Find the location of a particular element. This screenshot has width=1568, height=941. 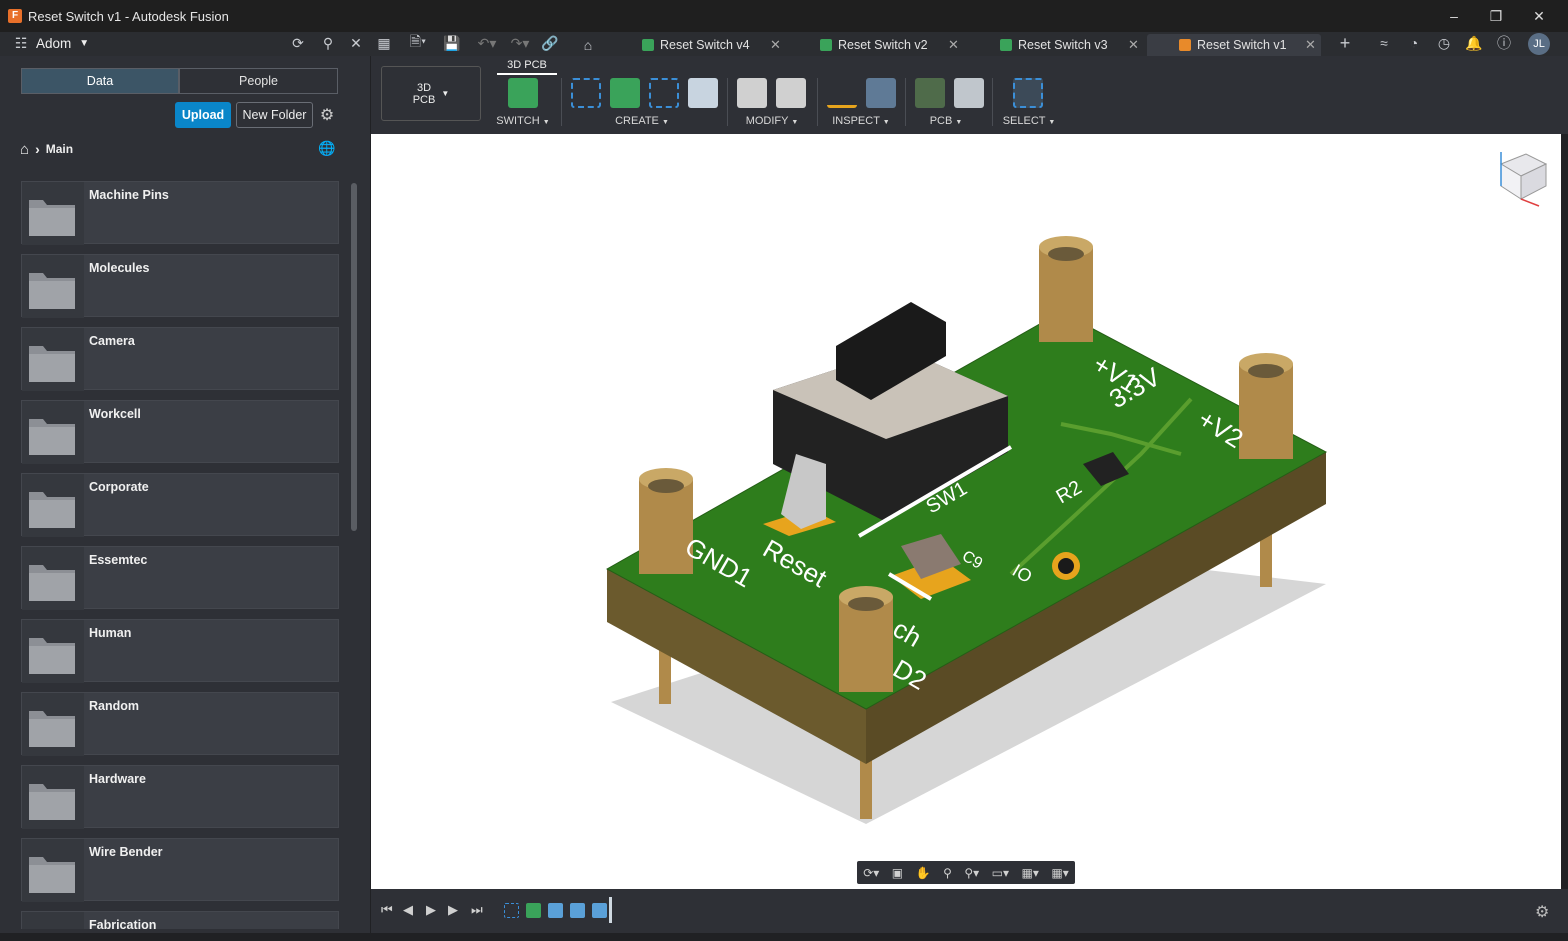

new-folder-button: New Folder is located at coordinates (274, 115).